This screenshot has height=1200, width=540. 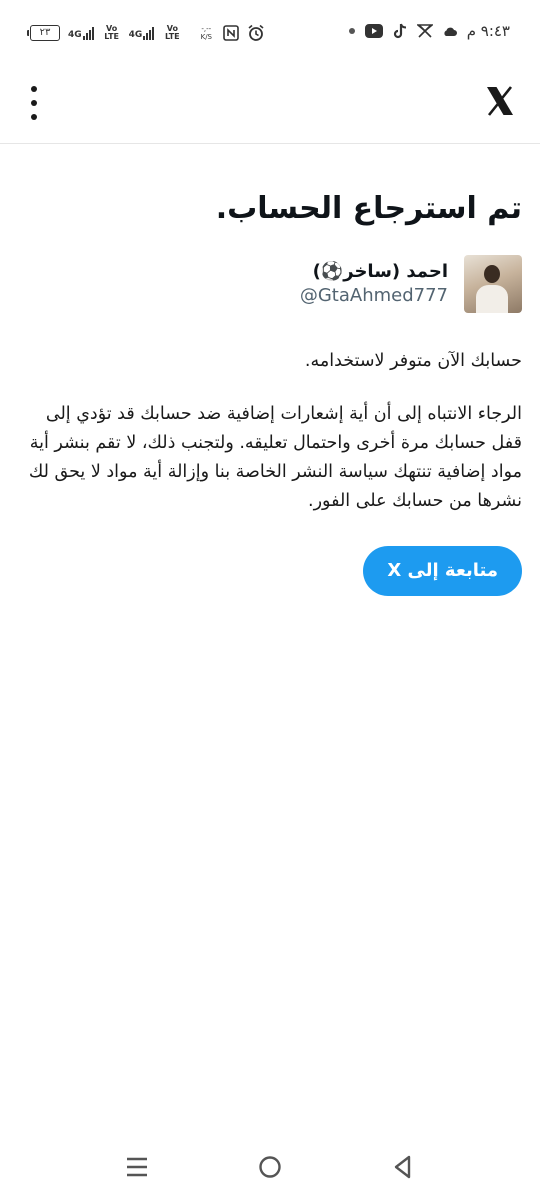 I want to click on alarm-icon, so click(x=256, y=32).